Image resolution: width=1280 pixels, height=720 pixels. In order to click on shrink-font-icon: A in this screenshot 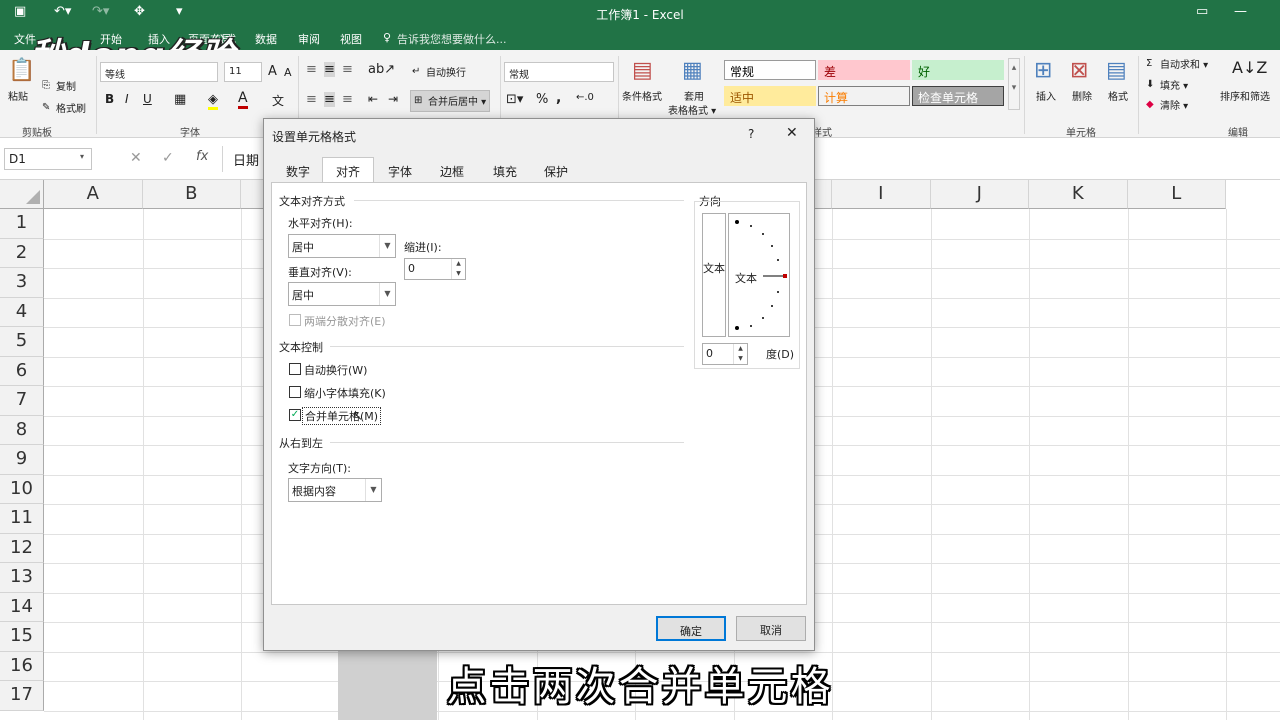, I will do `click(288, 72)`.